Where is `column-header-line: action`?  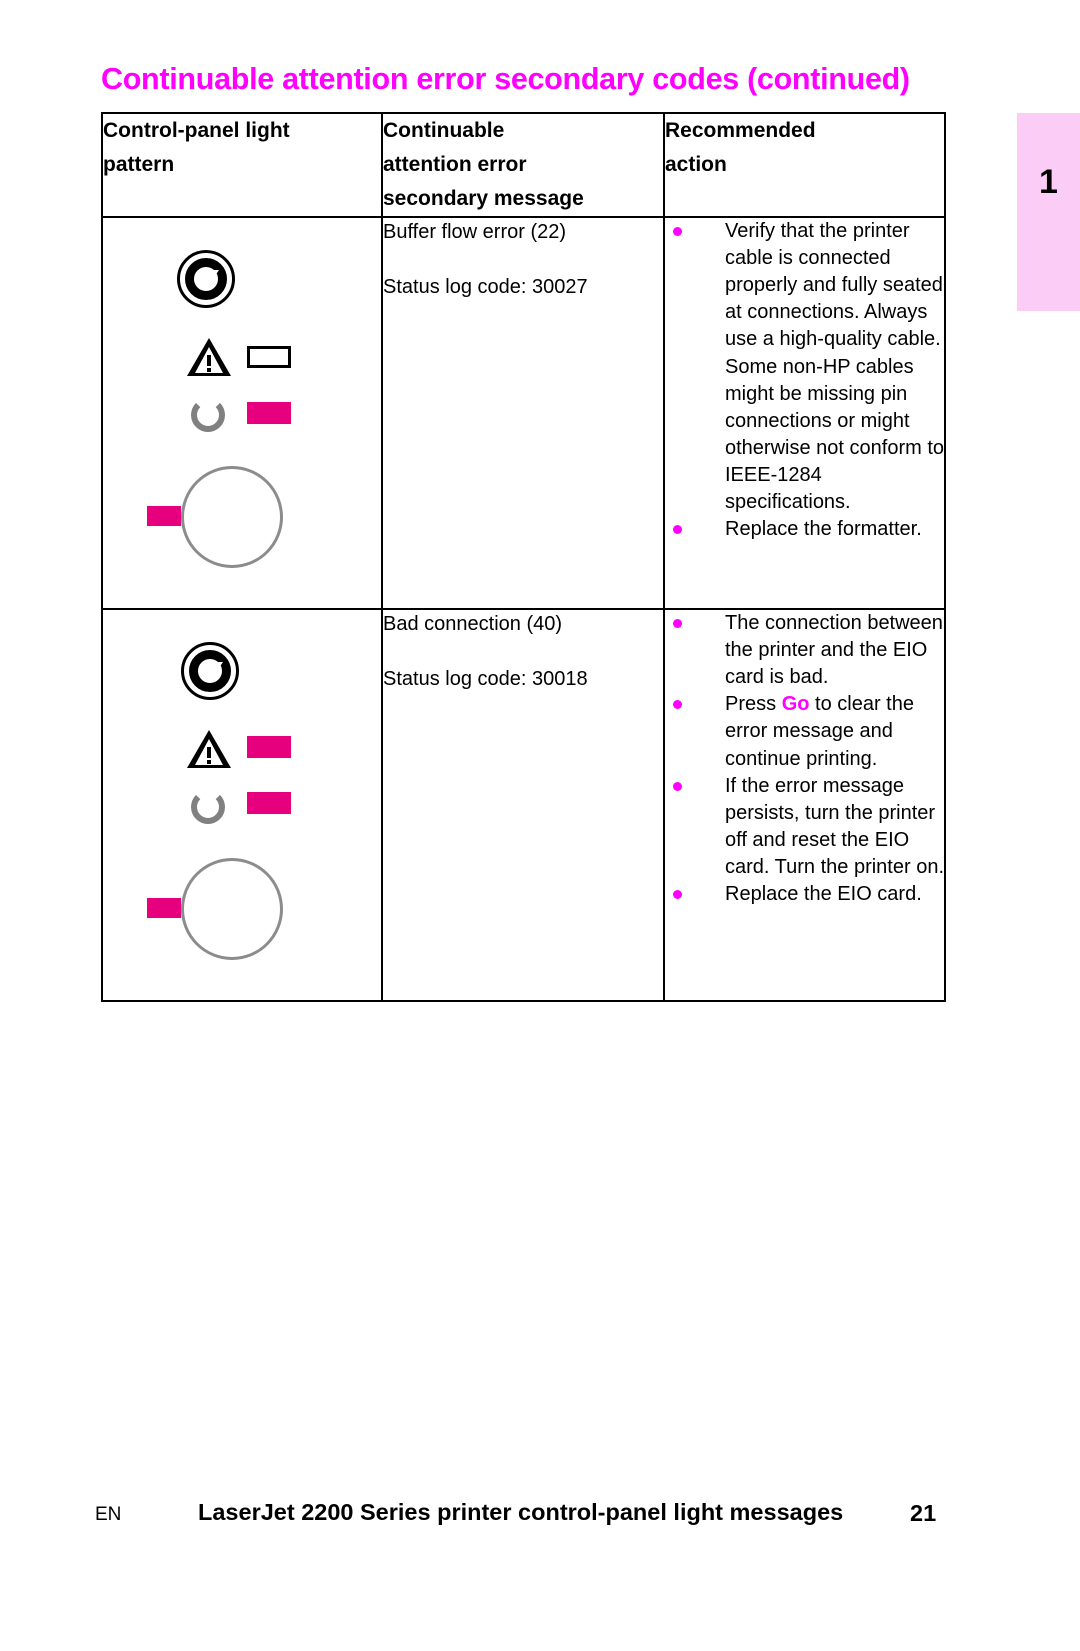
column-header-line: action is located at coordinates (696, 165).